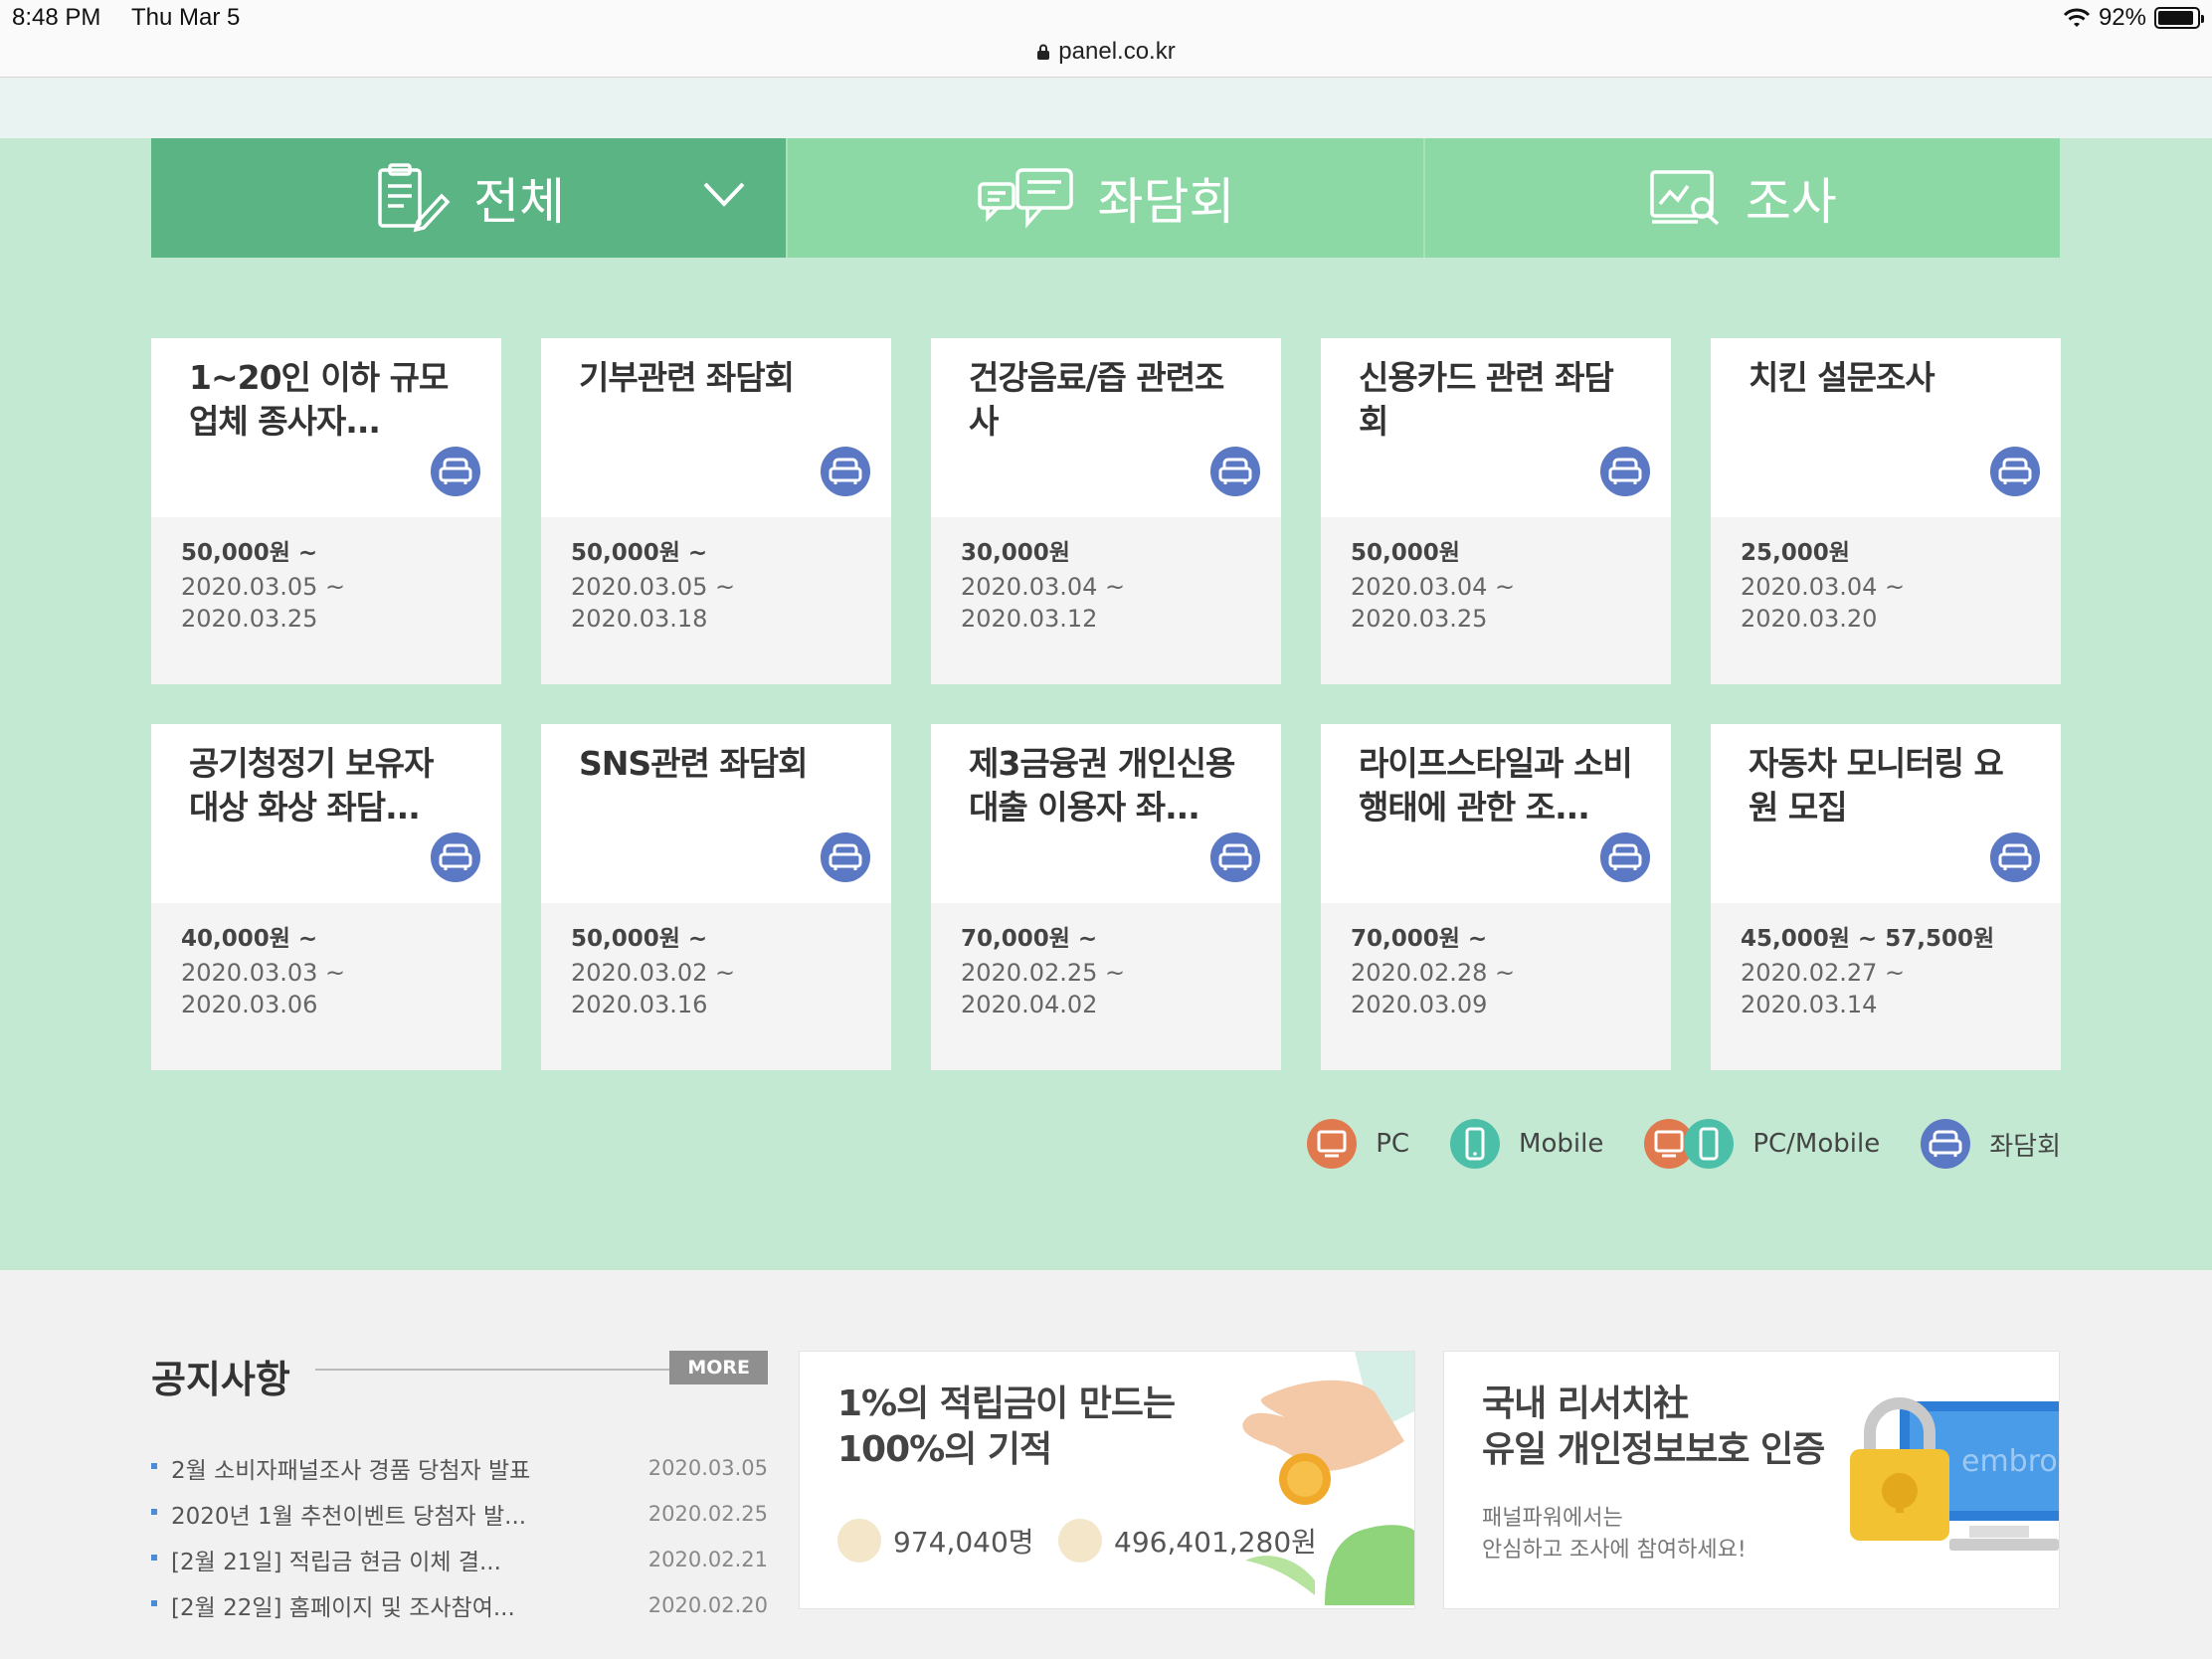 The width and height of the screenshot is (2212, 1659). What do you see at coordinates (1585, 1403) in the screenshot?
I see `privacy-banner-line1: 국내 리서치社` at bounding box center [1585, 1403].